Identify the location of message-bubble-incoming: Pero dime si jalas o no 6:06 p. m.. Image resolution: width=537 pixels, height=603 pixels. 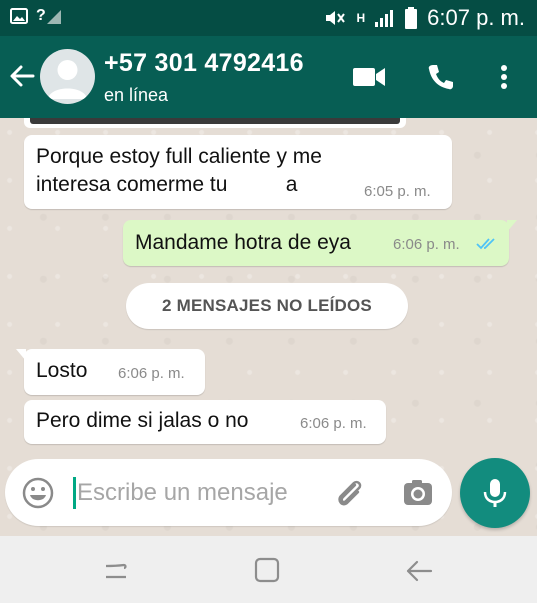
(205, 422).